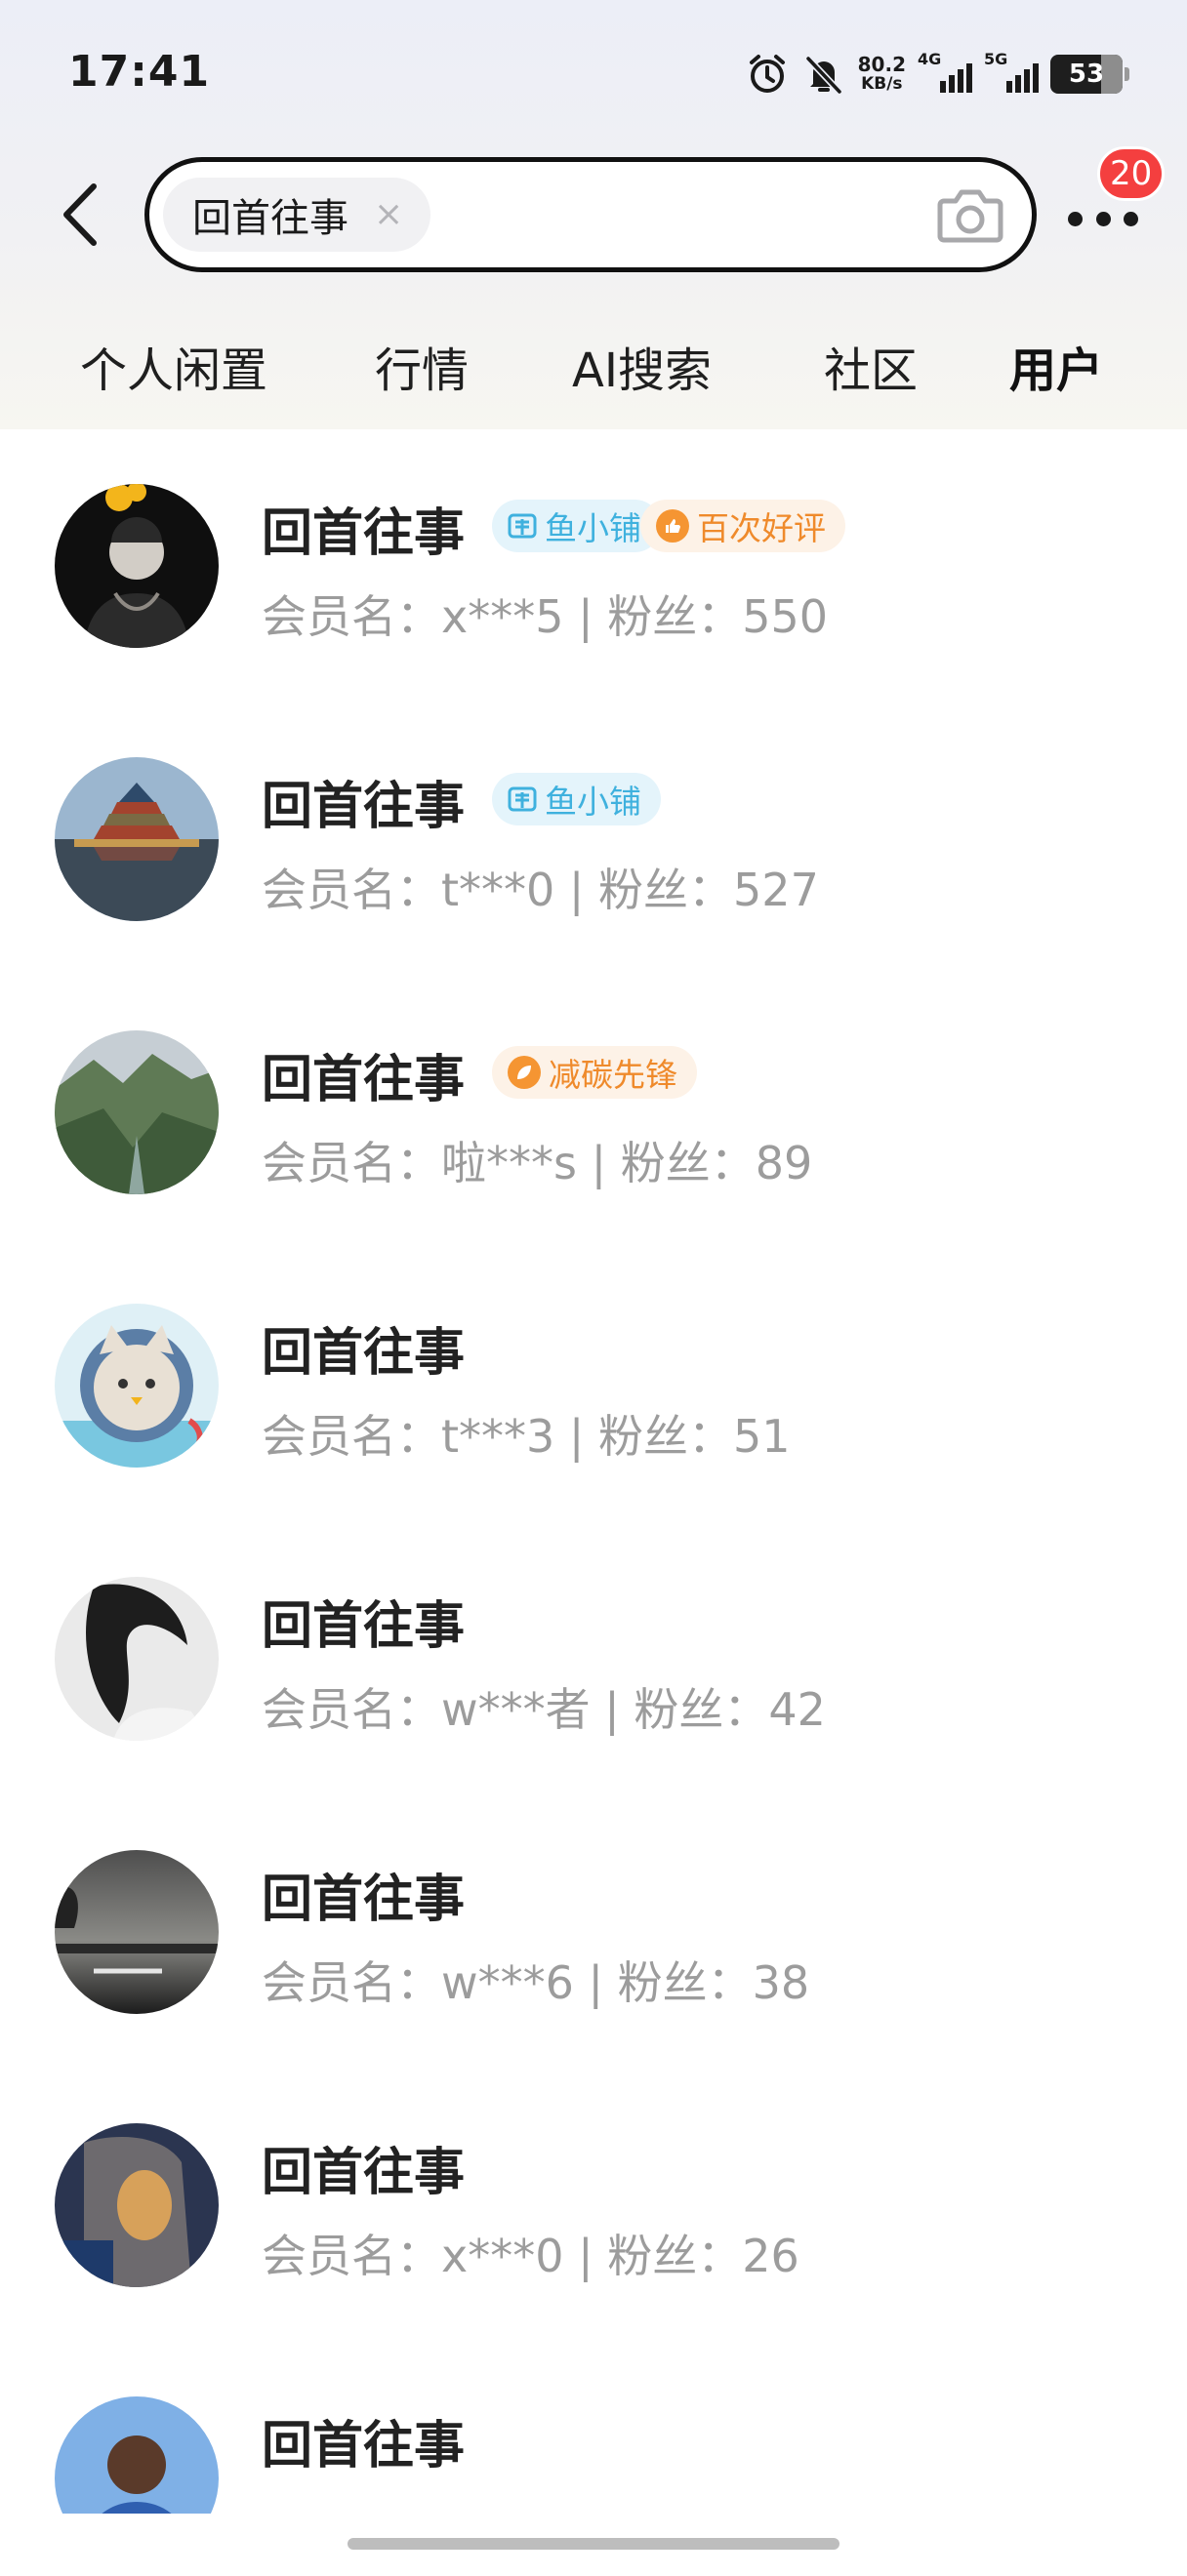 The width and height of the screenshot is (1187, 2576). Describe the element at coordinates (823, 74) in the screenshot. I see `mute-bell-icon` at that location.